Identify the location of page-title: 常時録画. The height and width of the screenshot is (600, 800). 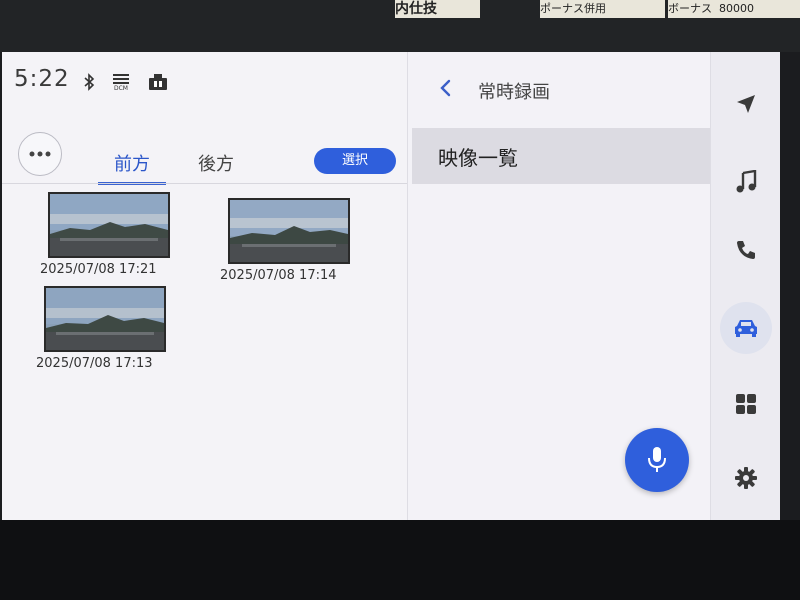
(514, 92).